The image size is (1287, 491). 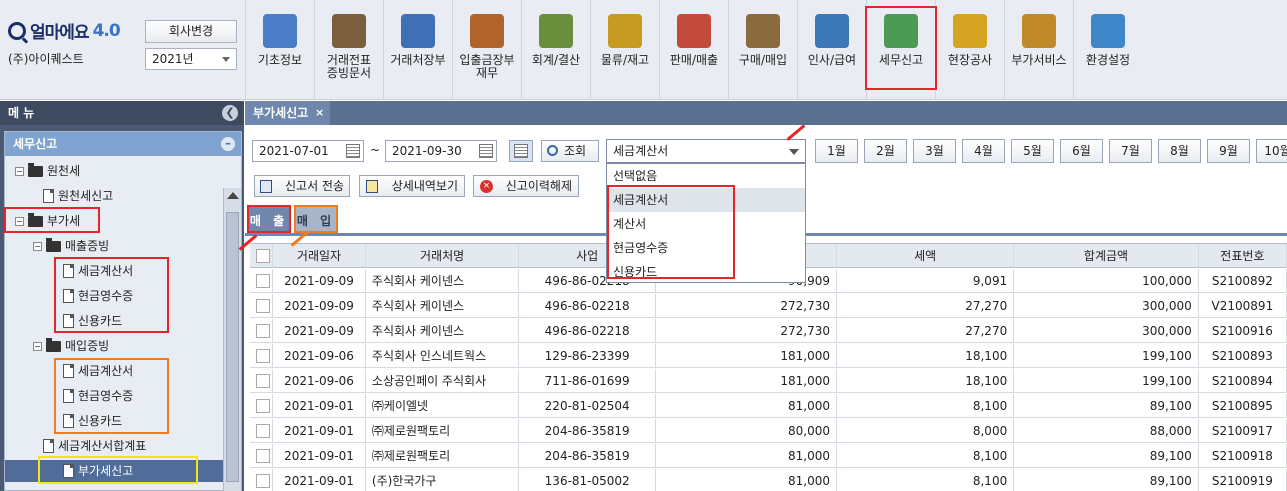 I want to click on sidebar-item-11: 세금계산서합계표, so click(x=89, y=446).